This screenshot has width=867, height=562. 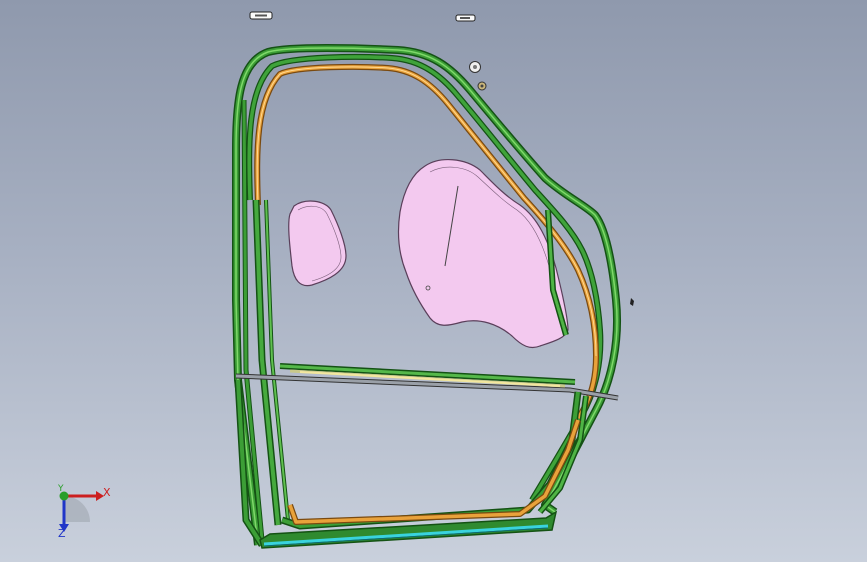 What do you see at coordinates (632, 302) in the screenshot?
I see `small-clip-right` at bounding box center [632, 302].